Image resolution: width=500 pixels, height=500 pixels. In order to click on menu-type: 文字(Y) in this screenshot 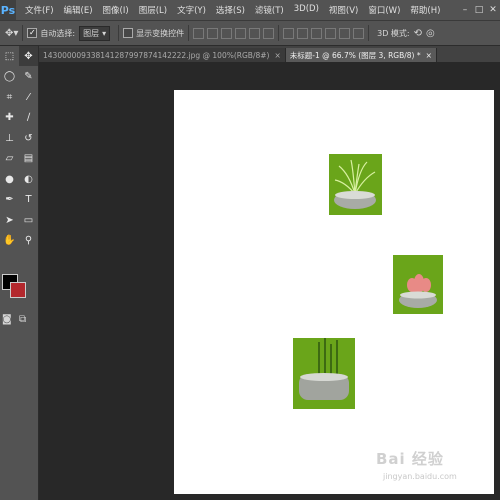, I will do `click(191, 10)`.